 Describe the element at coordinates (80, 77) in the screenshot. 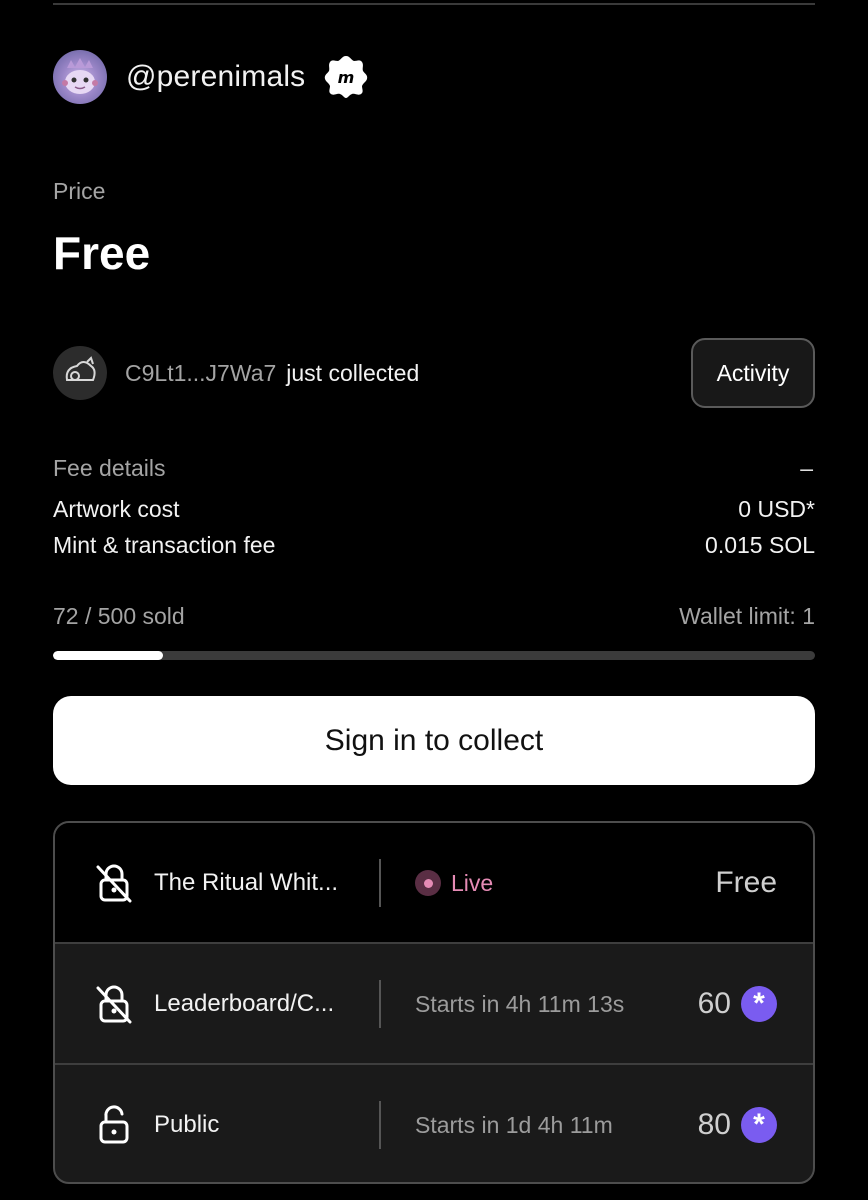

I see `creator-avatar` at that location.